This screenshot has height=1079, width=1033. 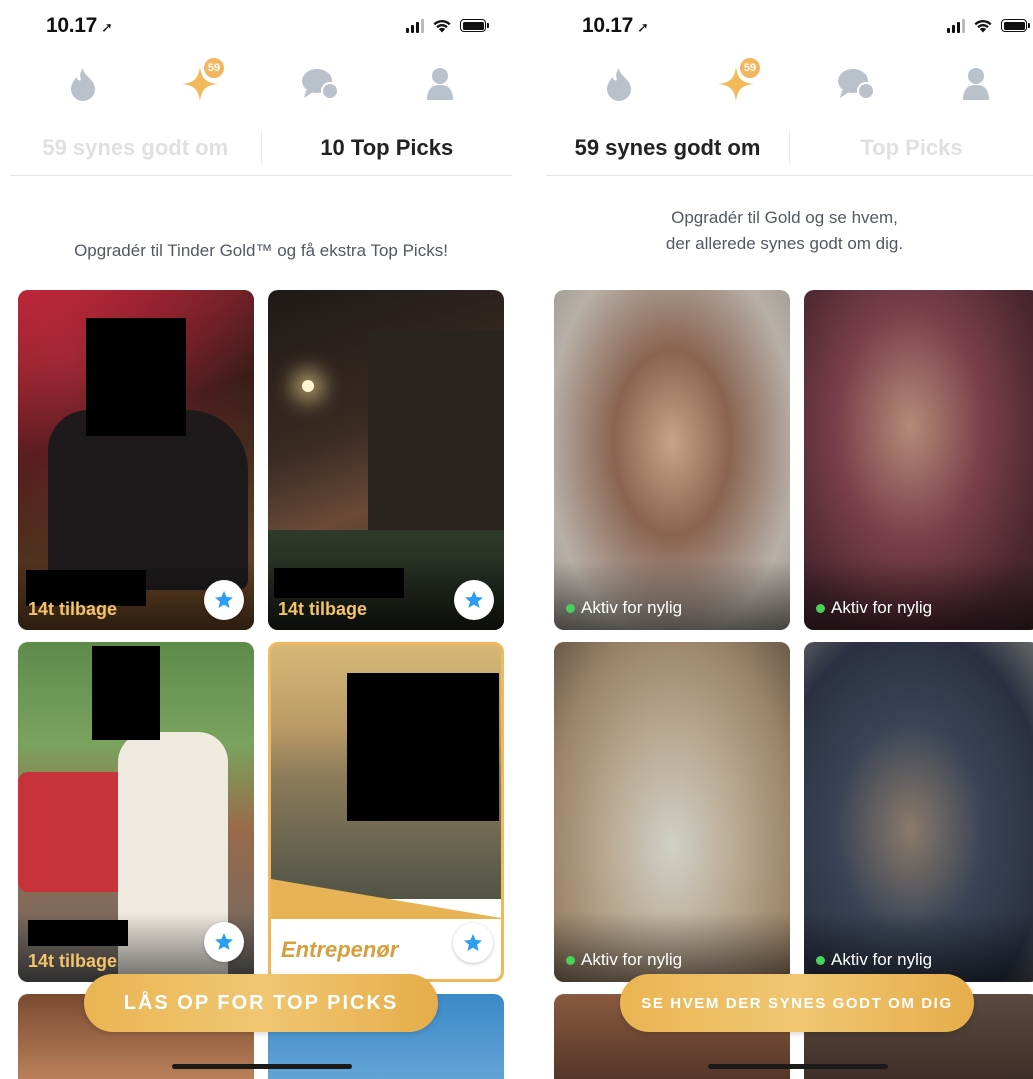 I want to click on tab-bar: 59 synes godt om Top Picks, so click(x=789, y=148).